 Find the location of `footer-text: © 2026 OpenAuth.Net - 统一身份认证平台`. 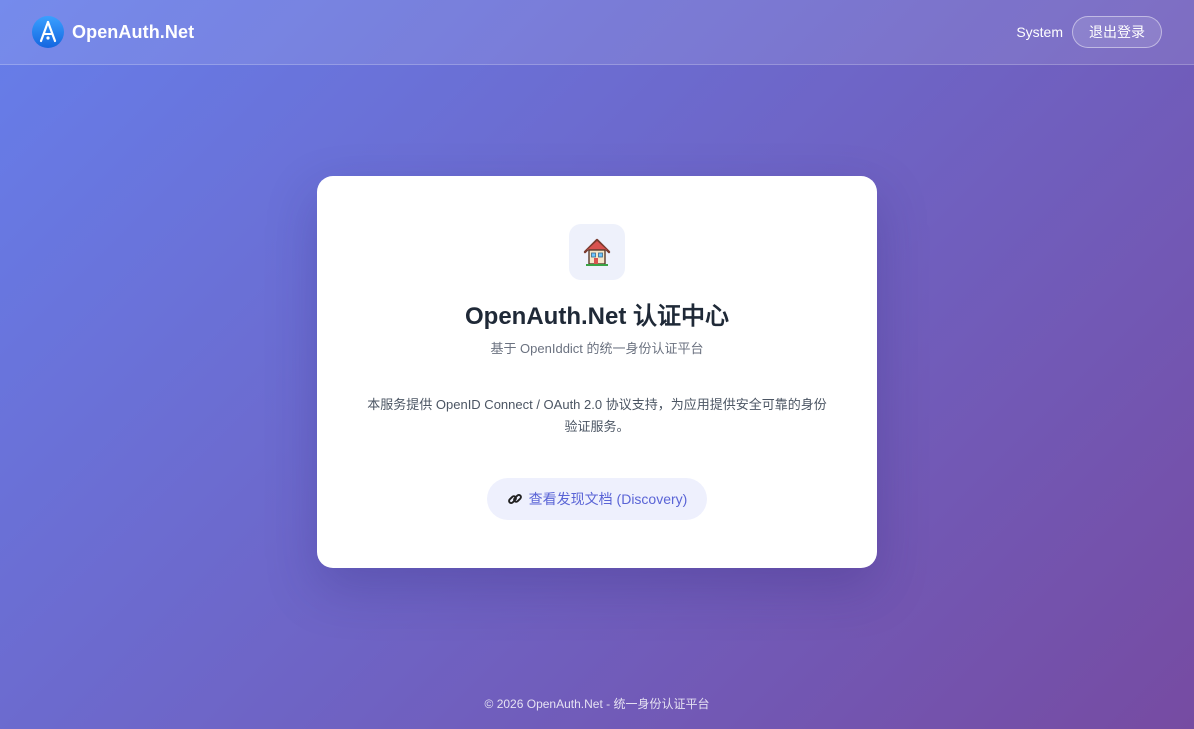

footer-text: © 2026 OpenAuth.Net - 统一身份认证平台 is located at coordinates (597, 704).